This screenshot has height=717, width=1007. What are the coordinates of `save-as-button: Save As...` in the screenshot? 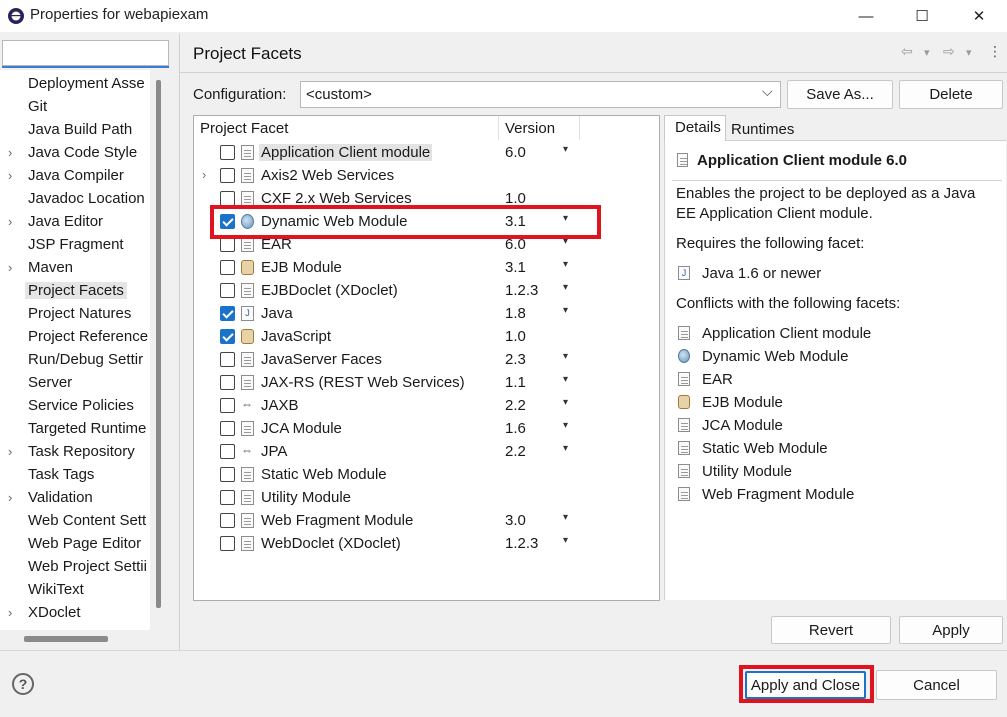 It's located at (840, 94).